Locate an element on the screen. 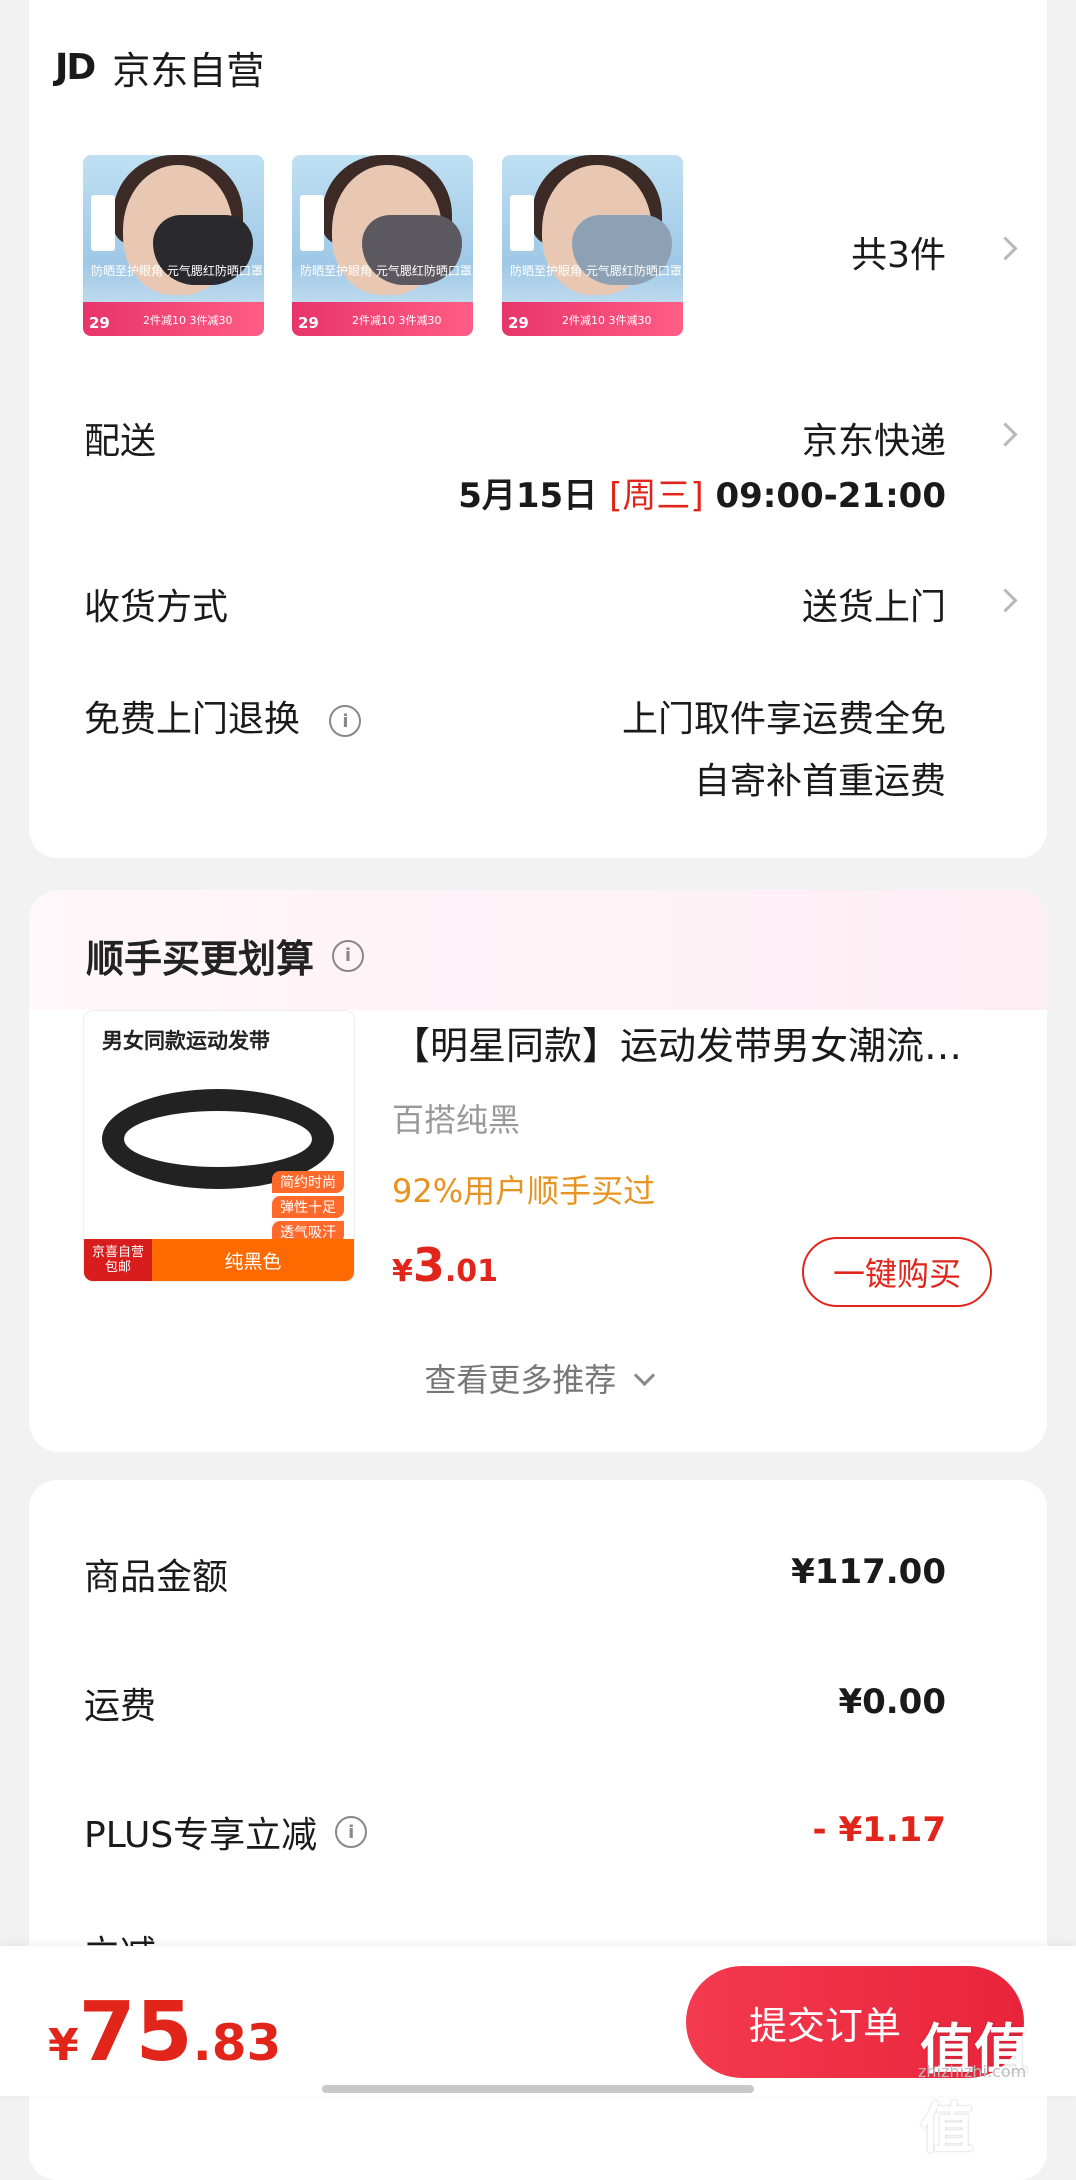 The height and width of the screenshot is (2180, 1076). image-tags: 简约时尚 弹性十足 透气吸汗 is located at coordinates (308, 1207).